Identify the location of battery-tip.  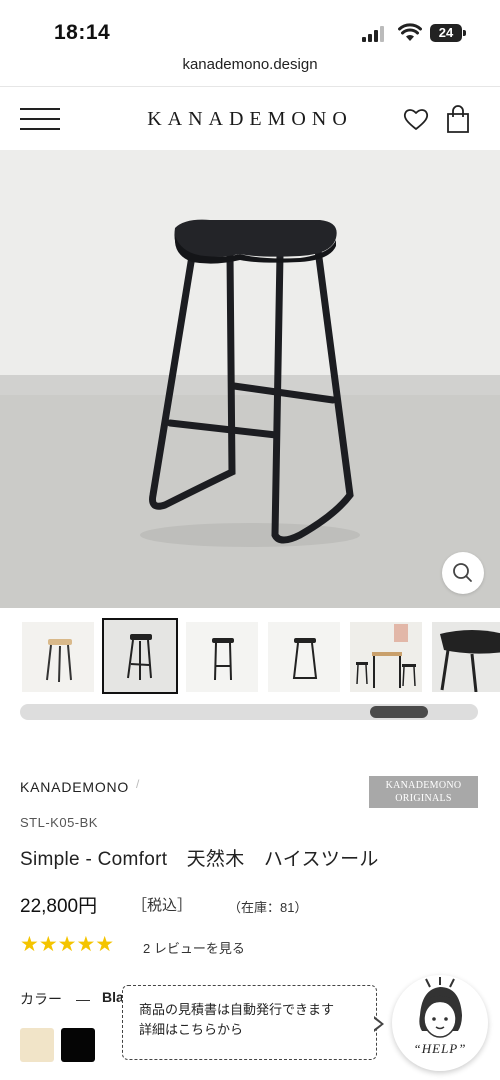
(464, 33).